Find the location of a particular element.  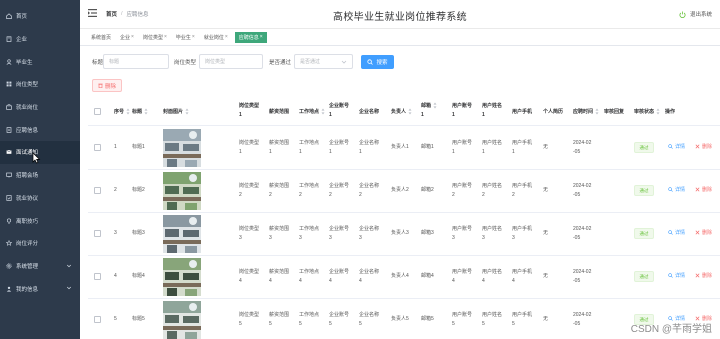

cell-user-phone: 用户手机 1 is located at coordinates (522, 147).